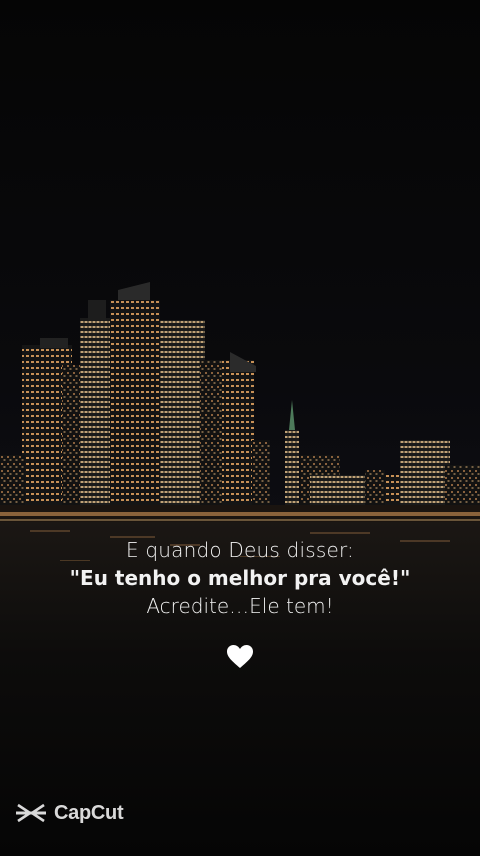 This screenshot has height=856, width=480. I want to click on caption-line-3: Acredite…Ele tem!, so click(240, 606).